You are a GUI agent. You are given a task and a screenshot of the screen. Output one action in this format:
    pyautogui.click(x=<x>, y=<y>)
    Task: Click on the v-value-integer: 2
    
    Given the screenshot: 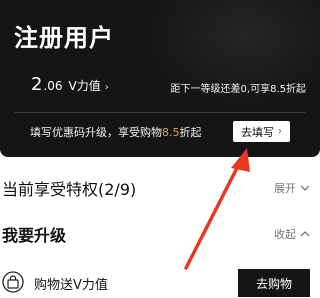 What is the action you would take?
    pyautogui.click(x=37, y=84)
    